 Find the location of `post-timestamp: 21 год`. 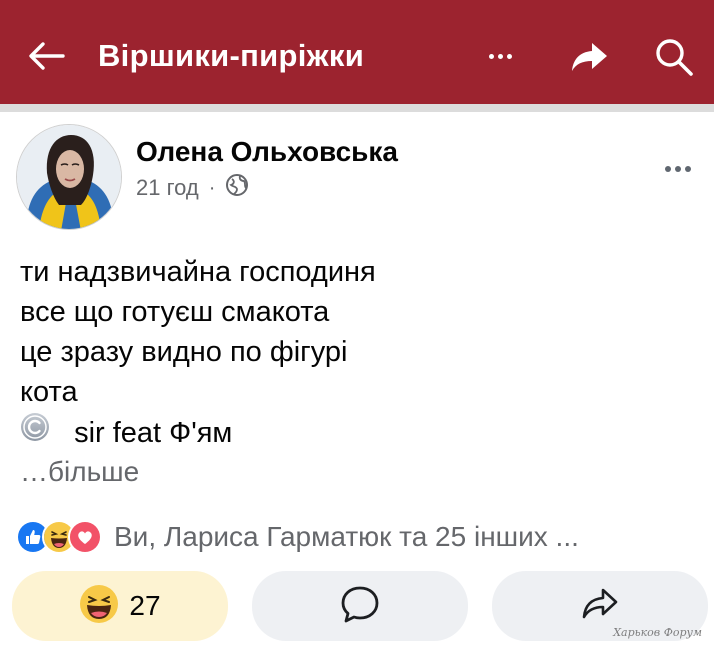

post-timestamp: 21 год is located at coordinates (167, 188).